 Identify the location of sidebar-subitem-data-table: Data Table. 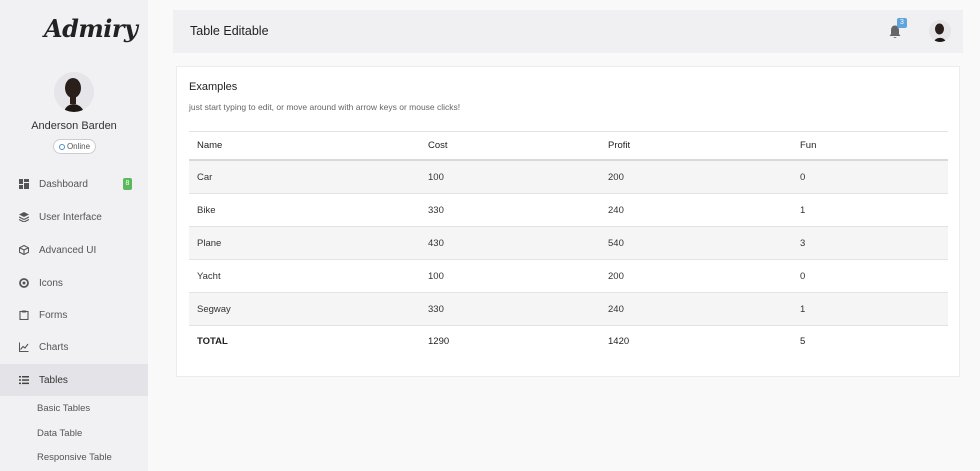
(59, 433).